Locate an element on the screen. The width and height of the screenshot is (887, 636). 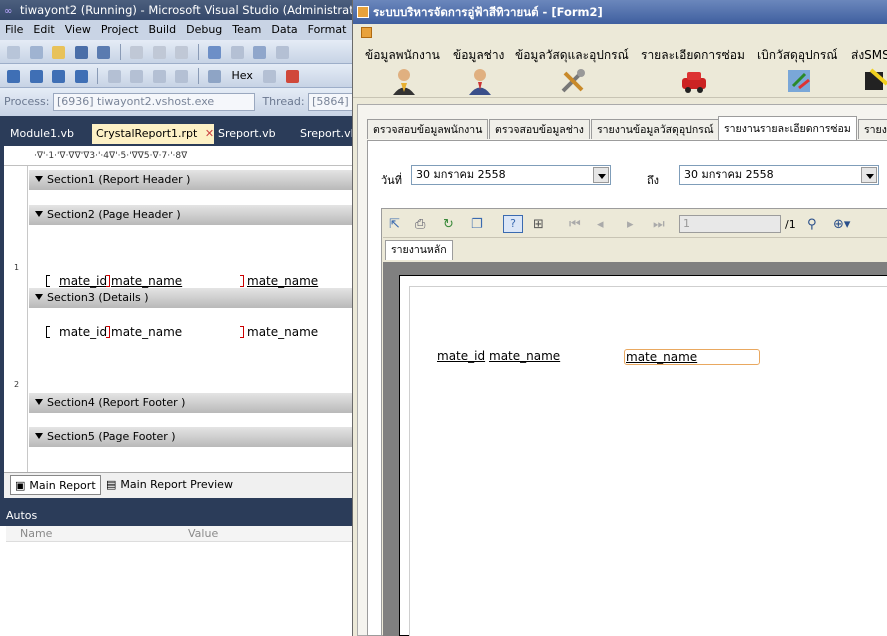
new-project-icon is located at coordinates (13, 52).